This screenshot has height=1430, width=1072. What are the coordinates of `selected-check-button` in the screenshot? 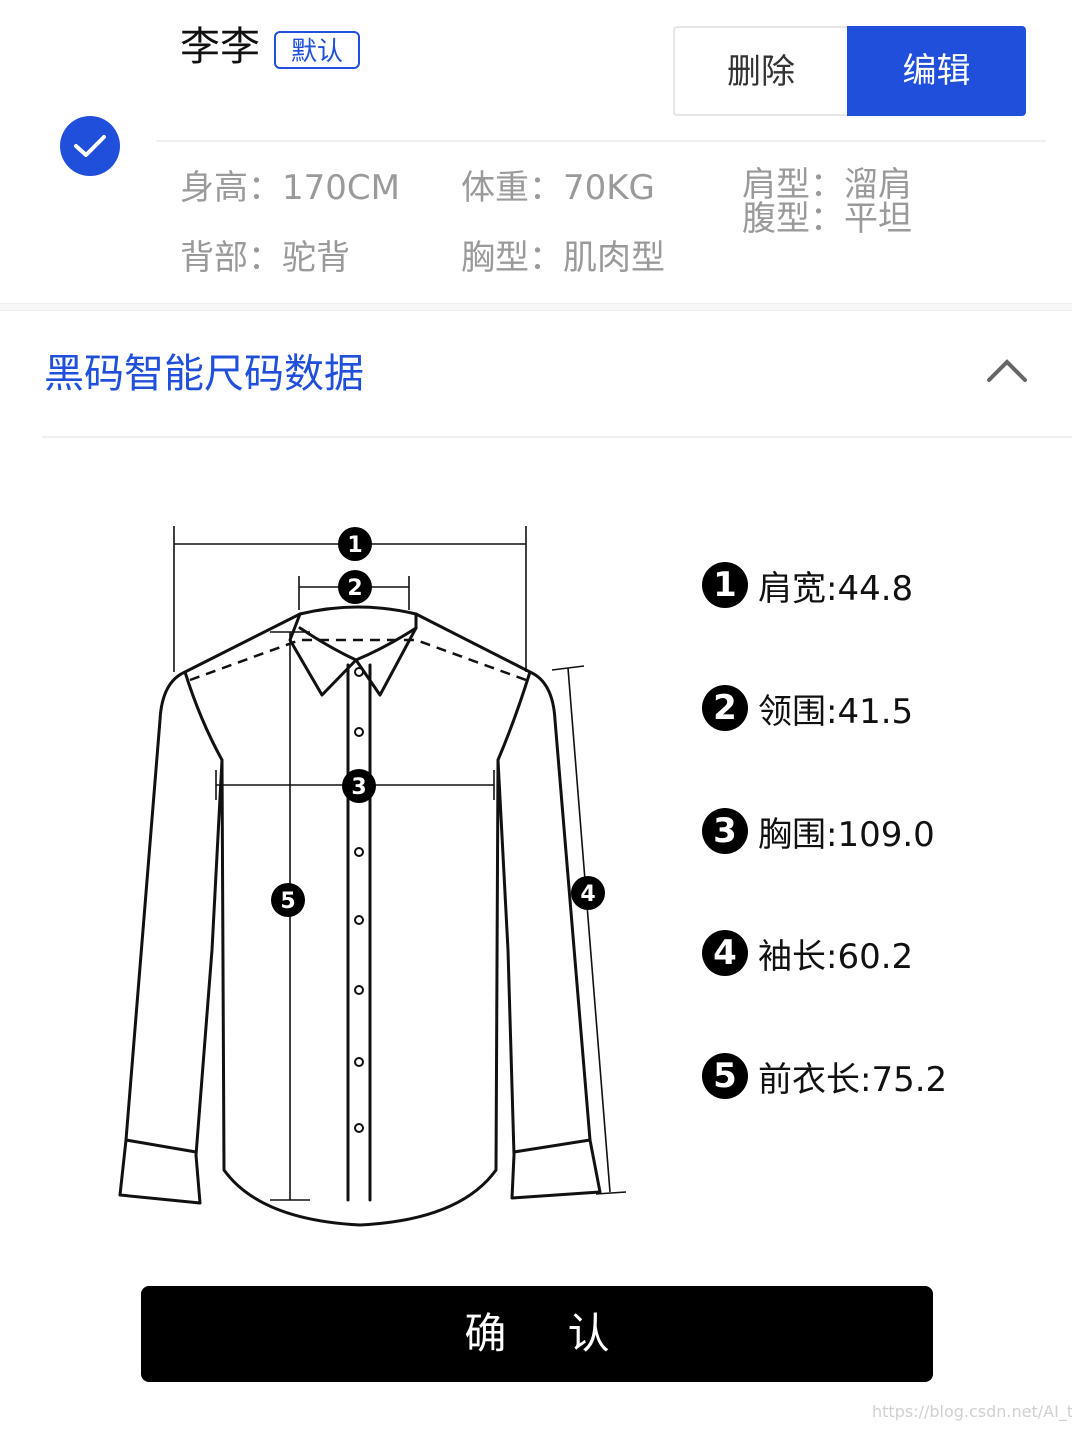 It's located at (90, 146).